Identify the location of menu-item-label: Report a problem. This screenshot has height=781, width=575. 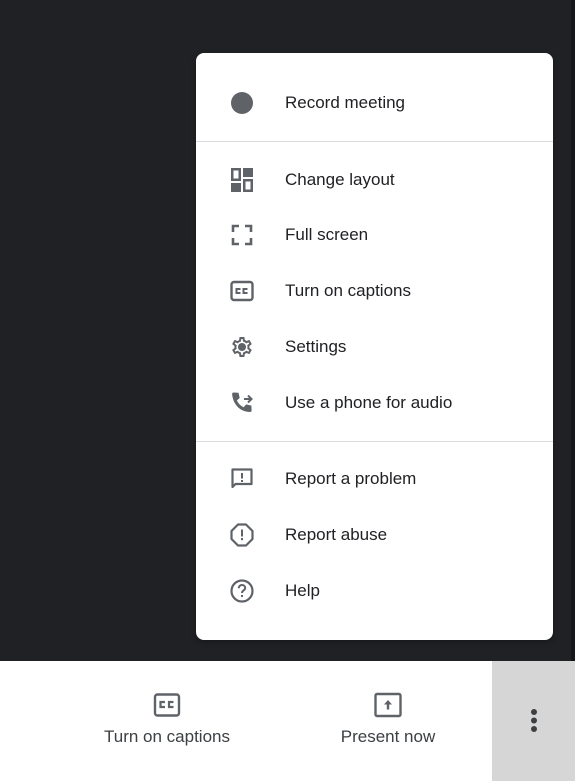
(351, 478).